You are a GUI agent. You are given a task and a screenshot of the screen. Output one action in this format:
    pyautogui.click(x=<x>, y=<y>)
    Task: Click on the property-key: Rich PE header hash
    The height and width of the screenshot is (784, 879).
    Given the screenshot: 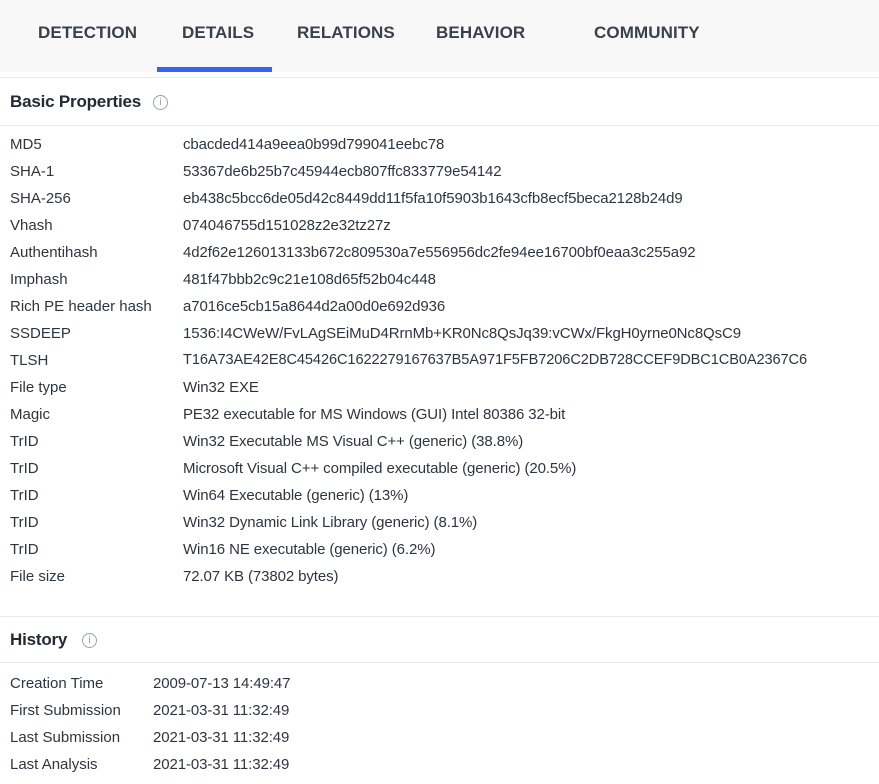 What is the action you would take?
    pyautogui.click(x=81, y=306)
    